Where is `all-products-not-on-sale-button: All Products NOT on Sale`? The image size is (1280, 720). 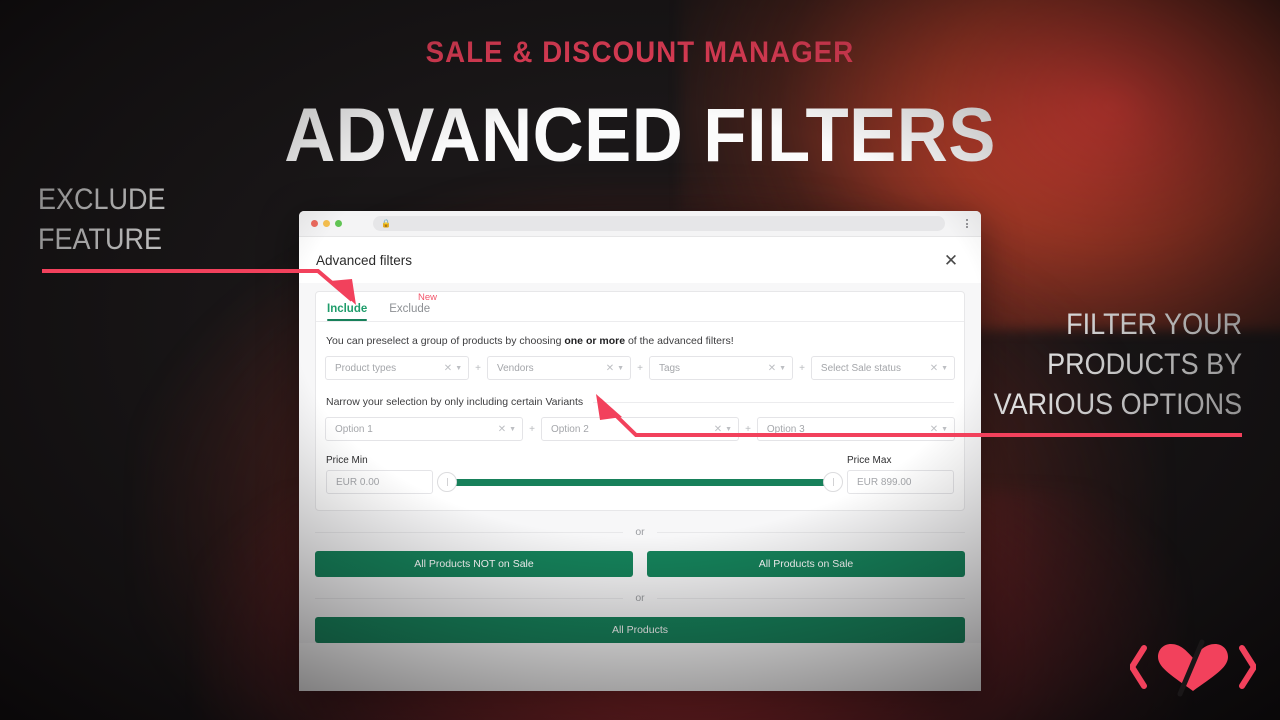 all-products-not-on-sale-button: All Products NOT on Sale is located at coordinates (474, 564).